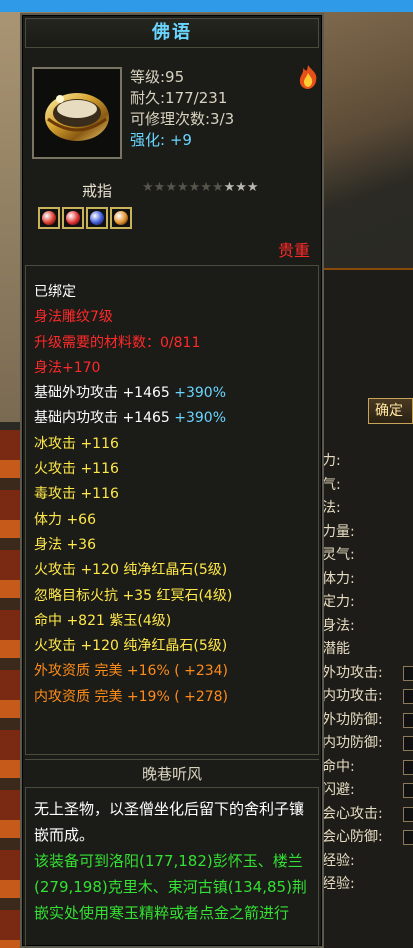  I want to click on attribute-row: 体力:, so click(338, 578).